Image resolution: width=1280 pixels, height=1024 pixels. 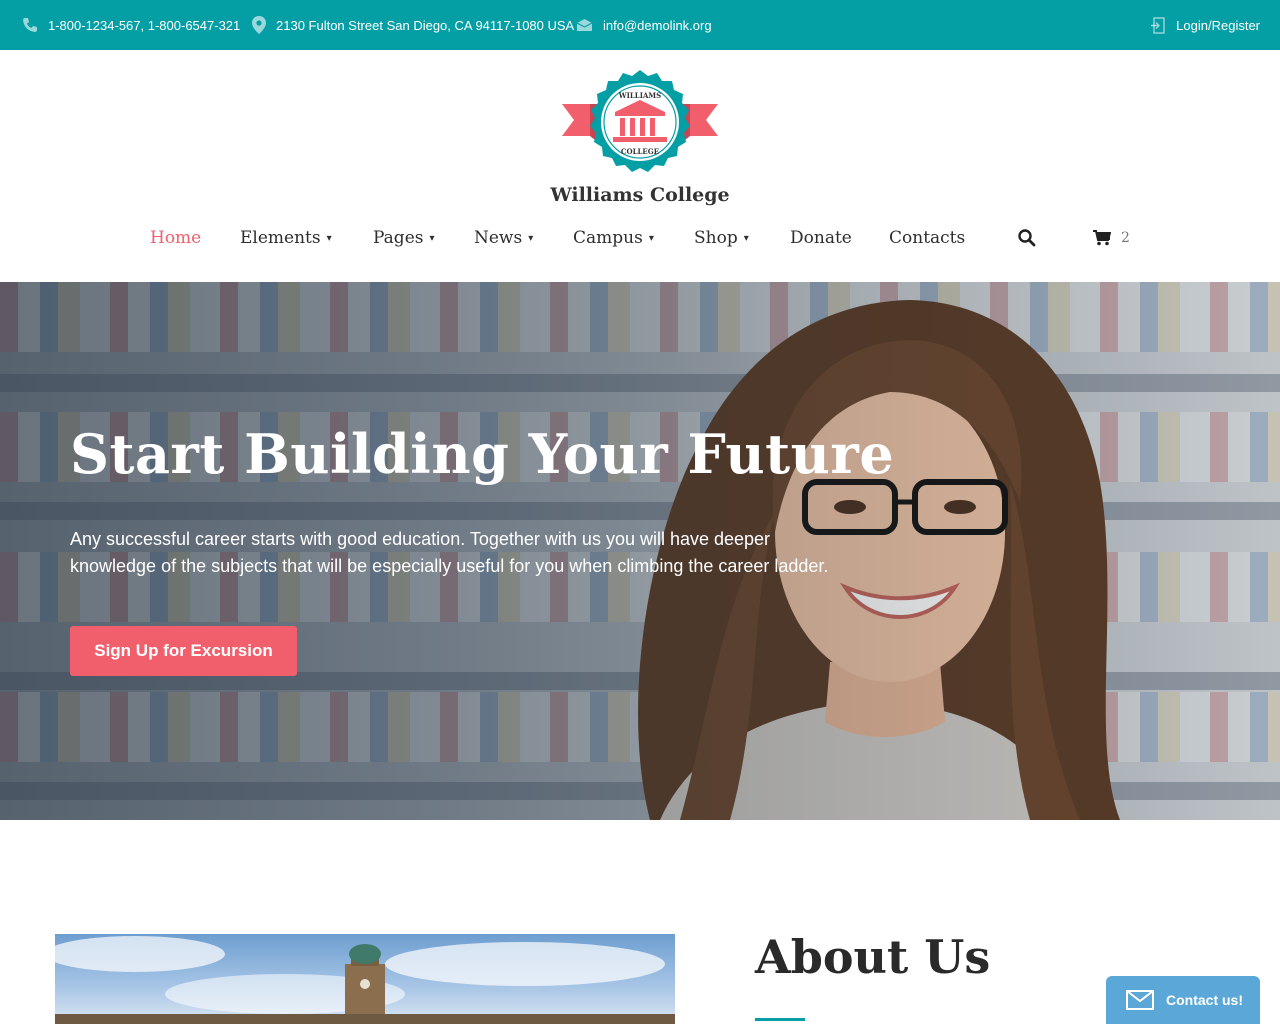 I want to click on hero-title: Start Building Your Future, so click(x=482, y=454).